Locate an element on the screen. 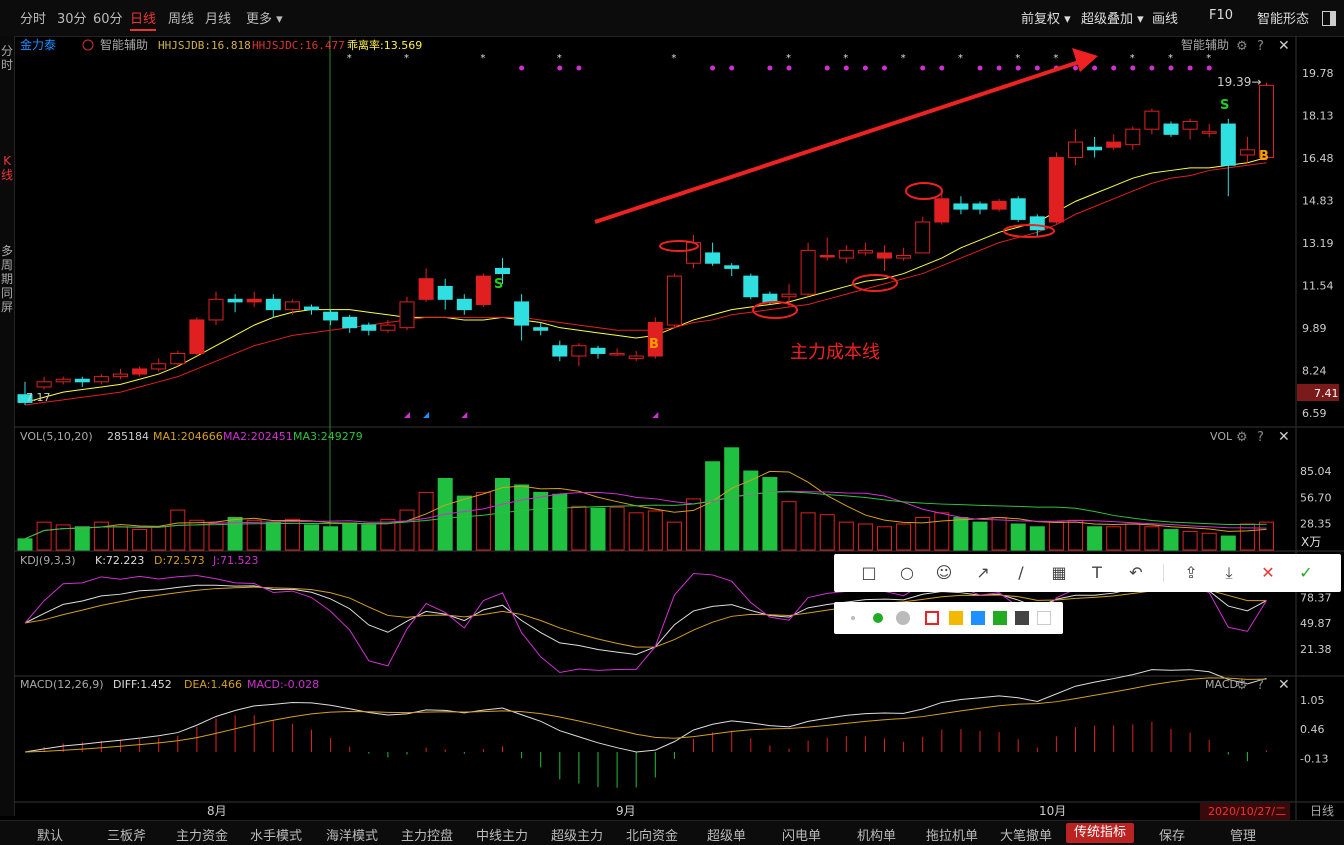 The width and height of the screenshot is (1344, 845). text-tool-icon: T is located at coordinates (1097, 573).